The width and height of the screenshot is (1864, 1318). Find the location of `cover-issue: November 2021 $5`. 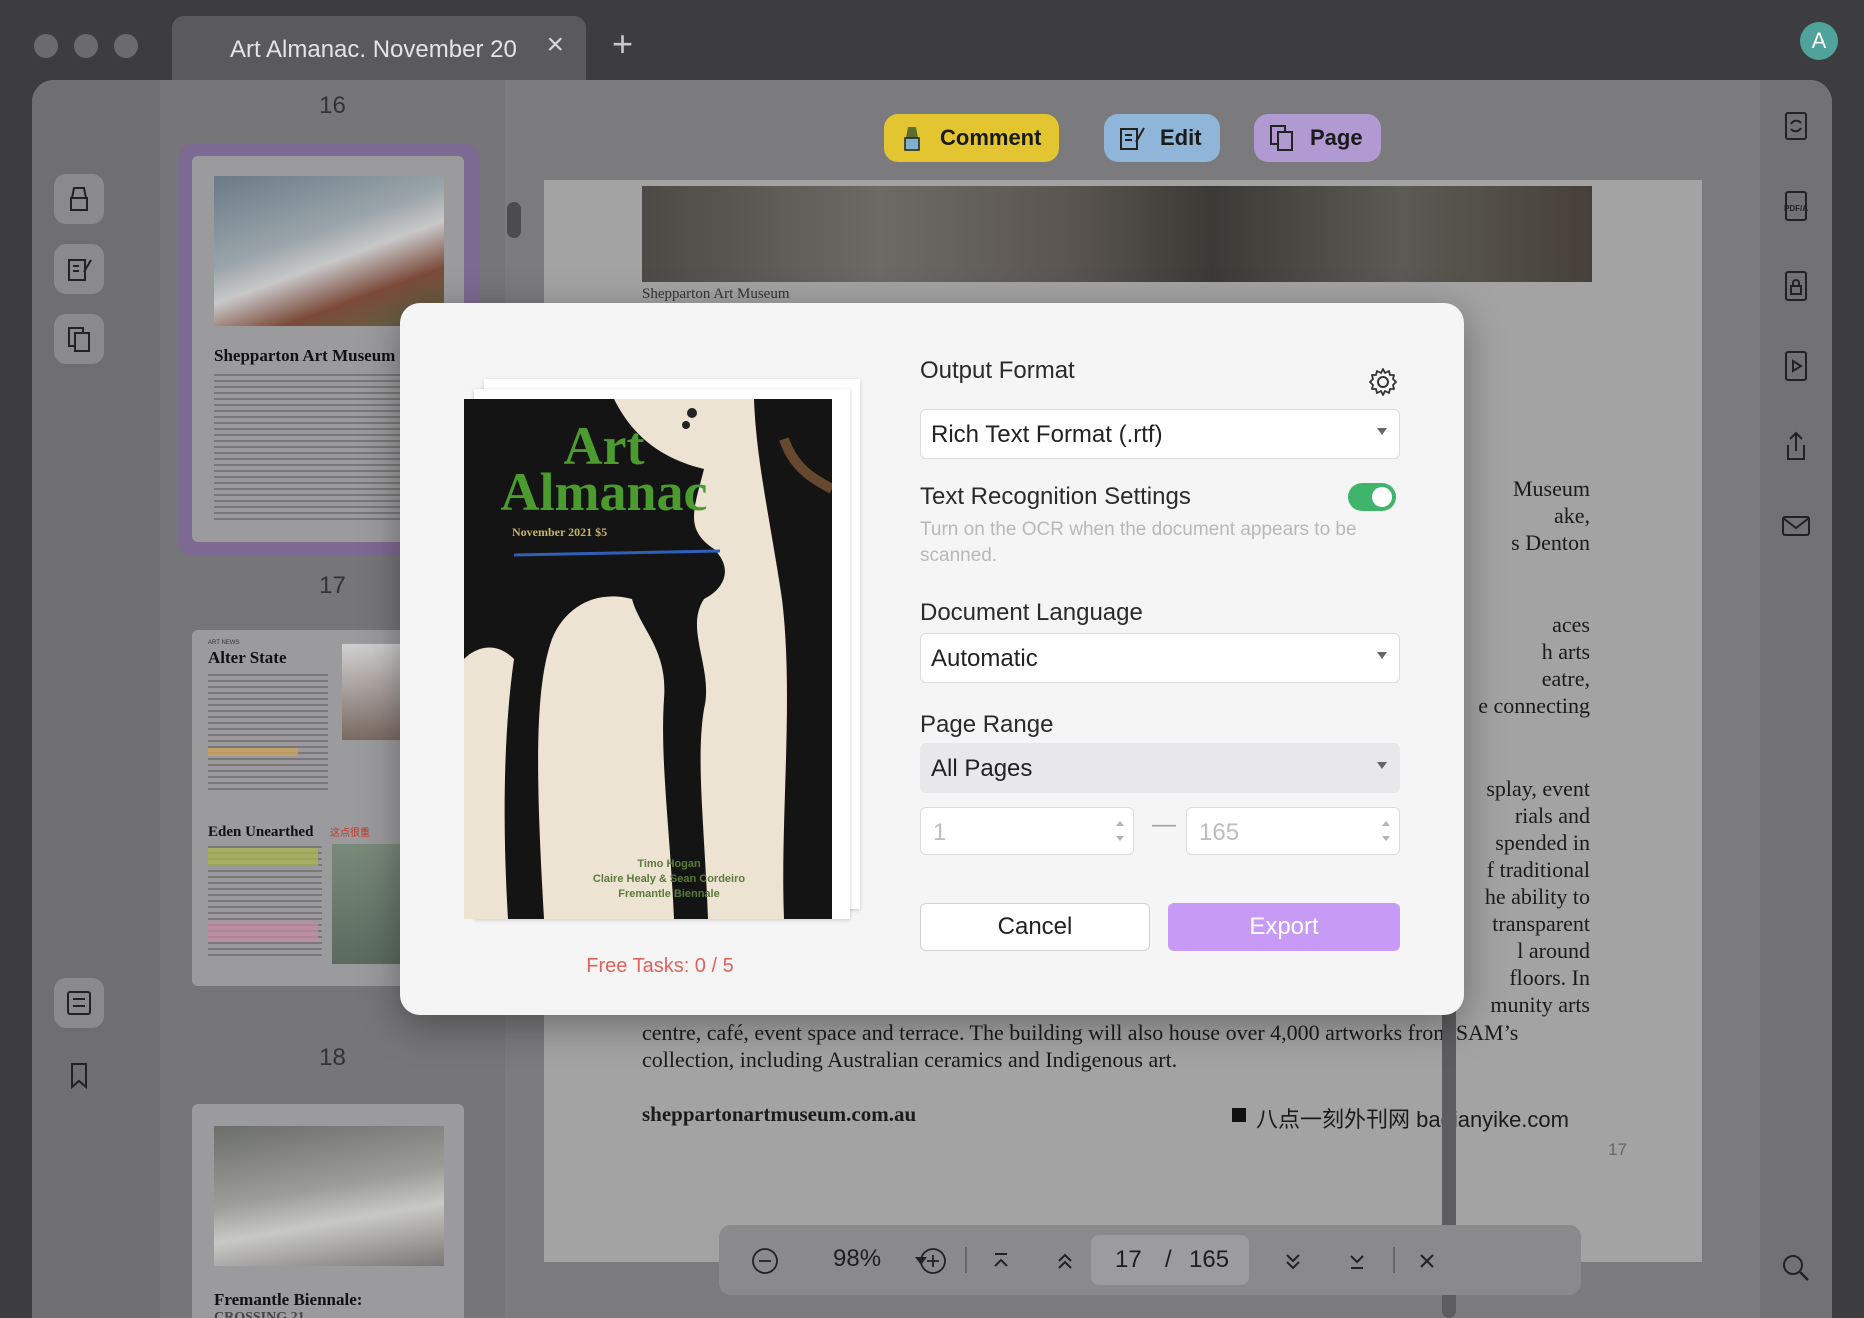

cover-issue: November 2021 $5 is located at coordinates (560, 532).